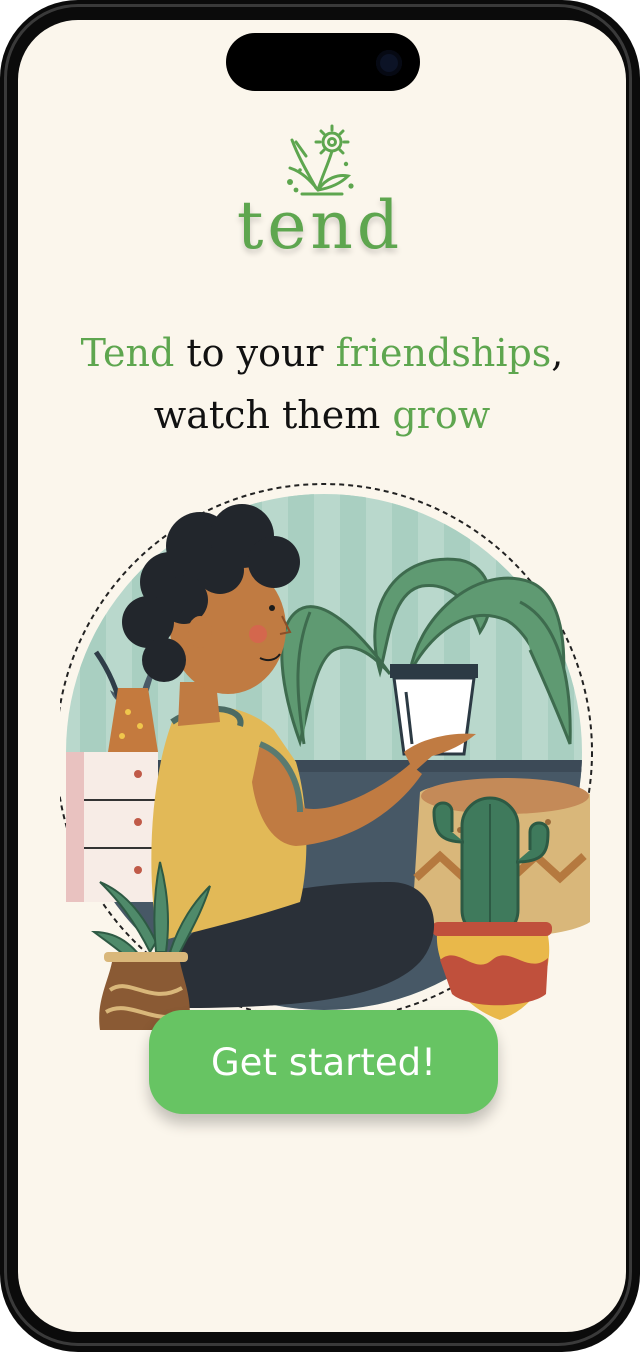 This screenshot has width=640, height=1352. What do you see at coordinates (441, 415) in the screenshot?
I see `tagline-word-grow: grow` at bounding box center [441, 415].